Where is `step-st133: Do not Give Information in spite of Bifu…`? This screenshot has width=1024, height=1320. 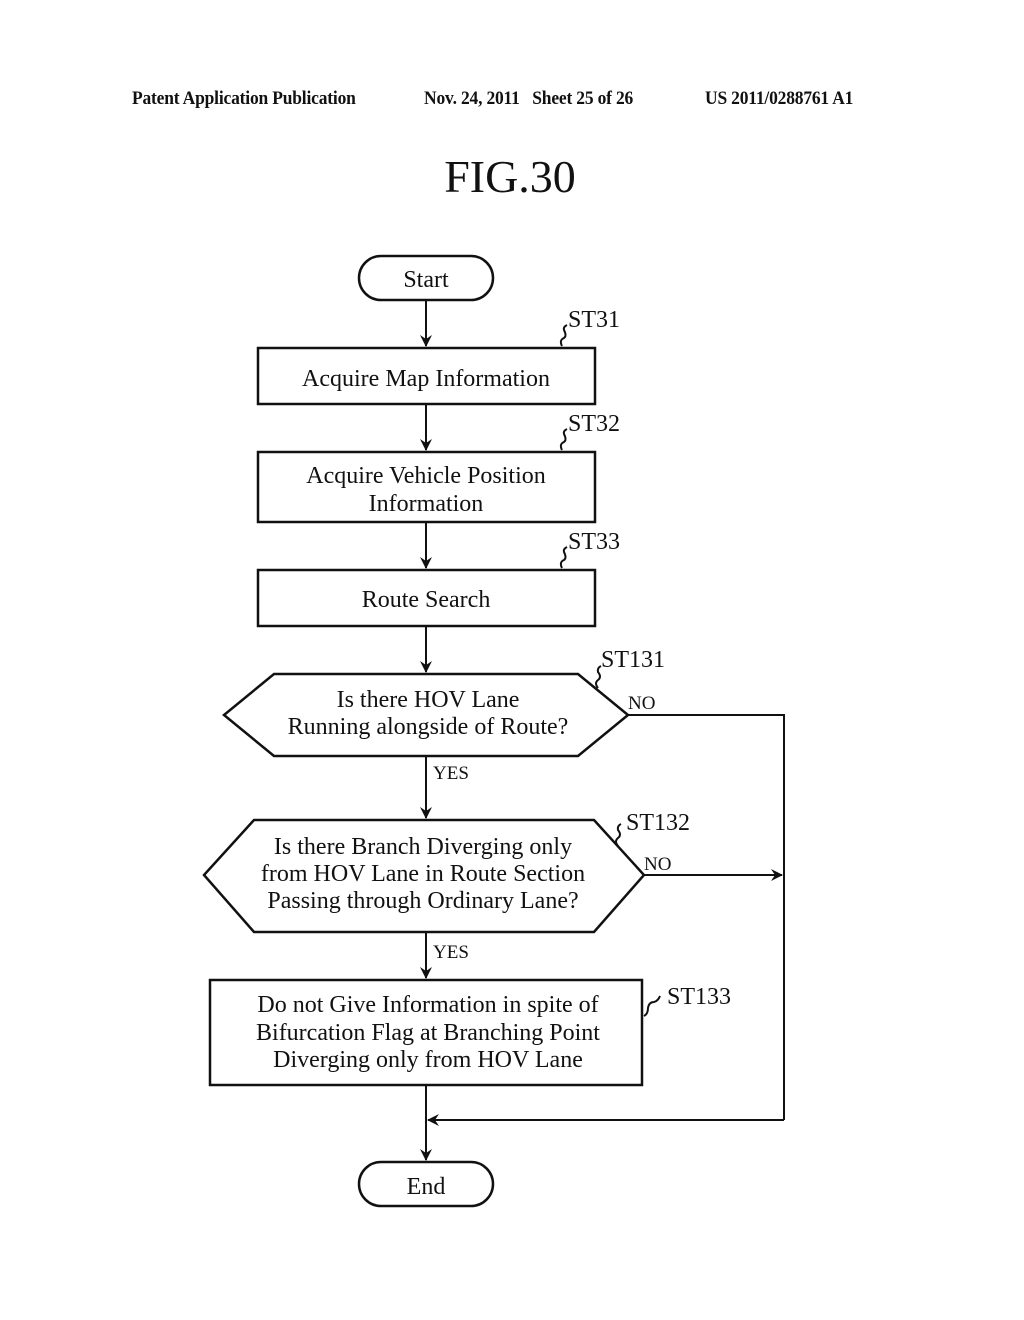
step-st133: Do not Give Information in spite of Bifu… is located at coordinates (469, 1032).